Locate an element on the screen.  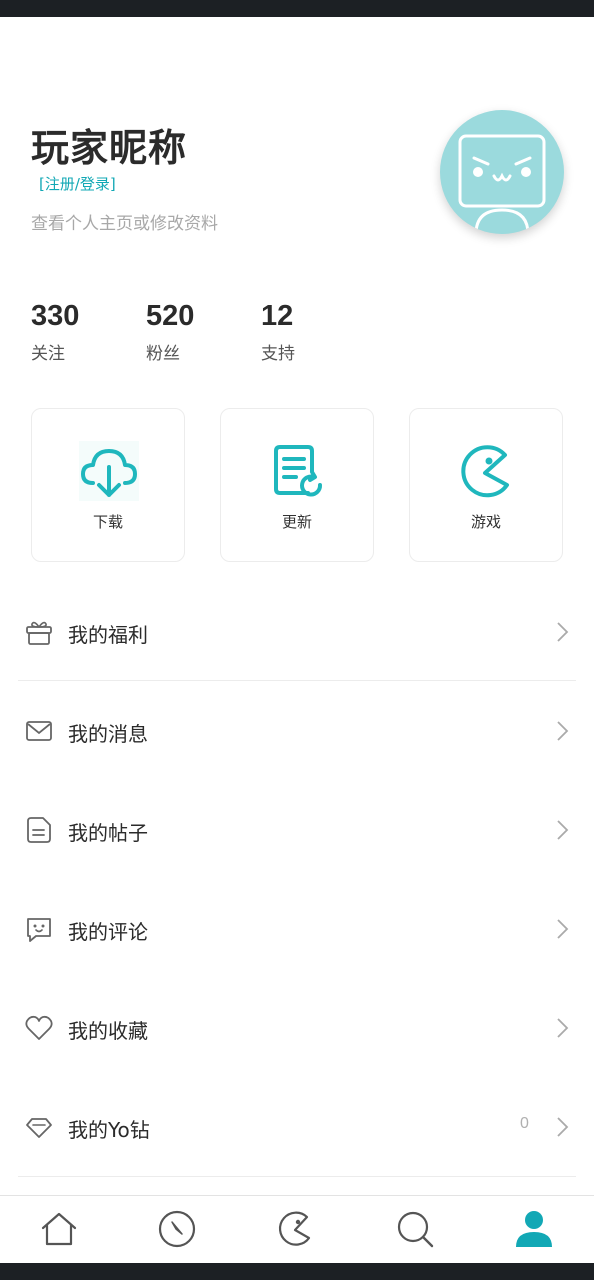
compass-icon is located at coordinates (177, 1229).